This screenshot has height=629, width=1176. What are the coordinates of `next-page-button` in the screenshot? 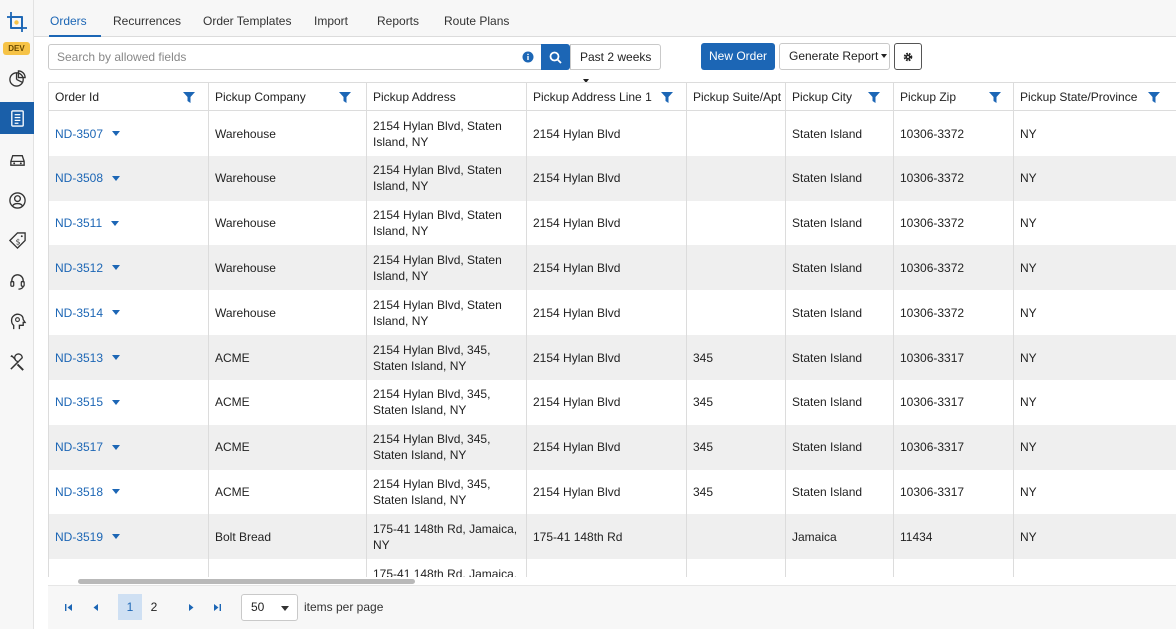 It's located at (191, 607).